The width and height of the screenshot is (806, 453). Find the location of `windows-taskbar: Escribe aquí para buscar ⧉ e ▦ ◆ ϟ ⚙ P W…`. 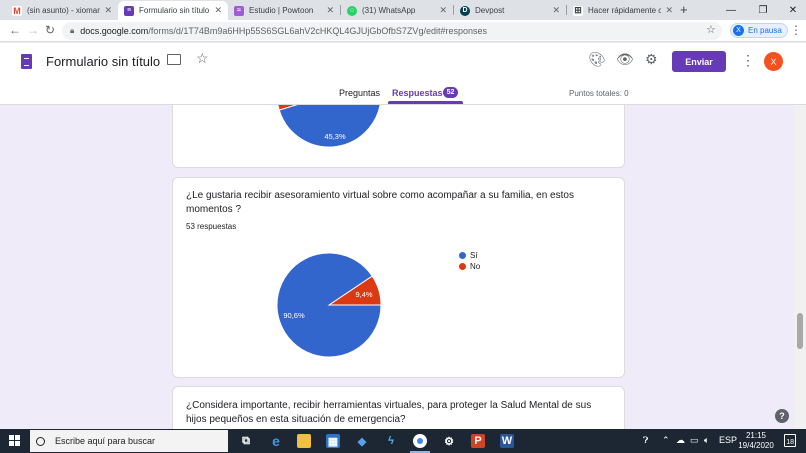

windows-taskbar: Escribe aquí para buscar ⧉ e ▦ ◆ ϟ ⚙ P W… is located at coordinates (403, 441).